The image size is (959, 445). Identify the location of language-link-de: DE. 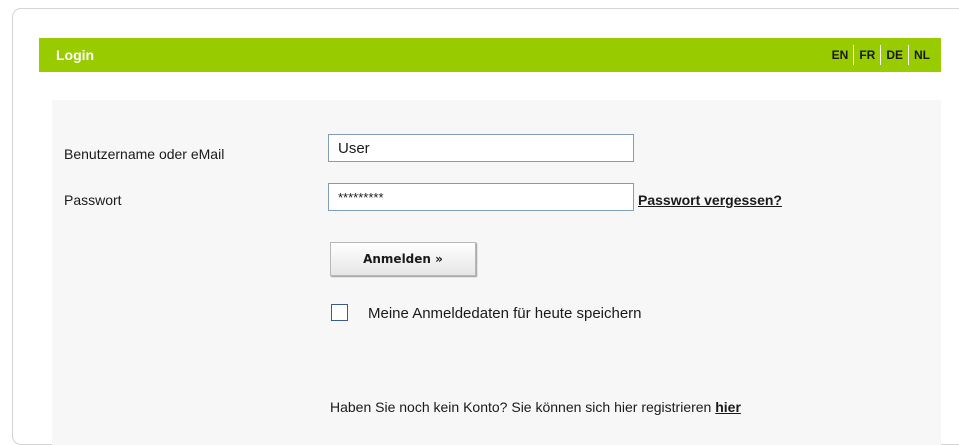
(894, 55).